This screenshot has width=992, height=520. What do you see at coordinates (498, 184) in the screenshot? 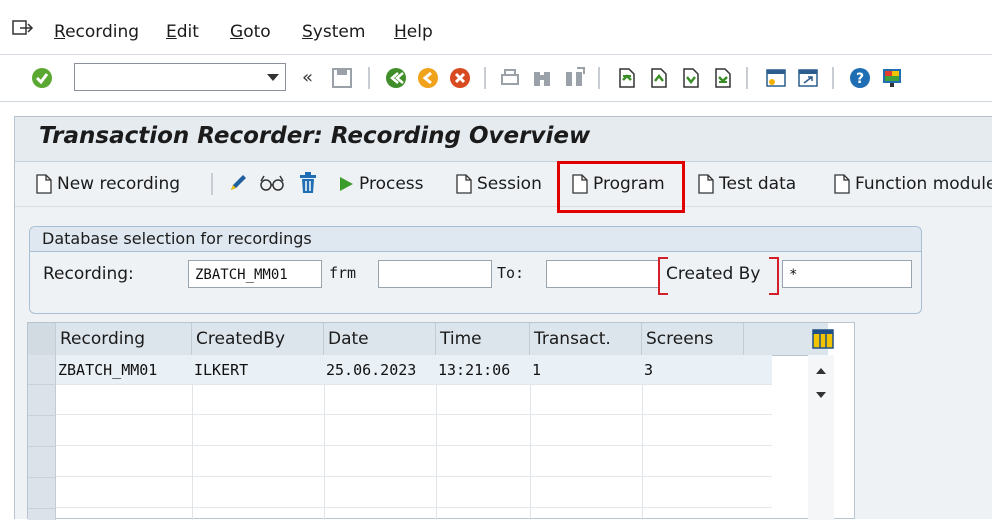
I see `session-button: Session` at bounding box center [498, 184].